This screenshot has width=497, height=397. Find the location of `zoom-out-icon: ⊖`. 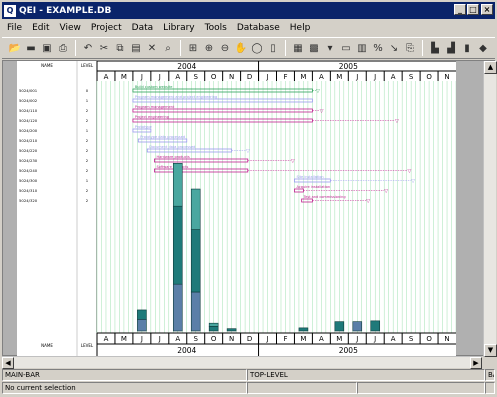

zoom-out-icon: ⊖ is located at coordinates (225, 48).